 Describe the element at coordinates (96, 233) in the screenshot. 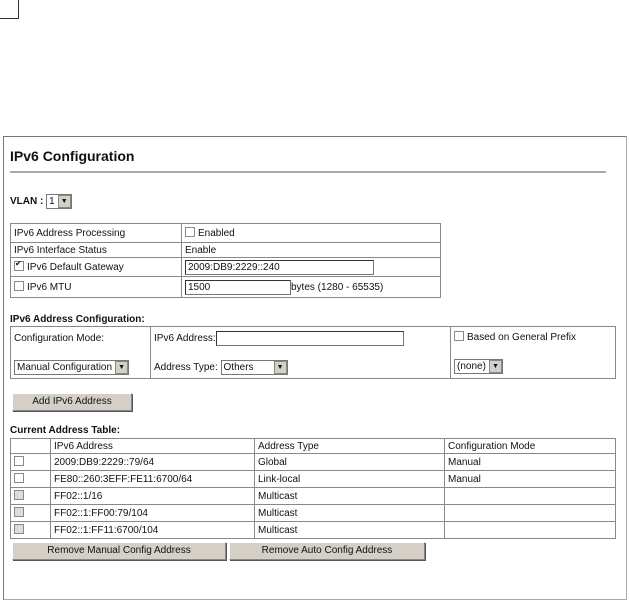

I see `processing-label: IPv6 Address Processing` at that location.